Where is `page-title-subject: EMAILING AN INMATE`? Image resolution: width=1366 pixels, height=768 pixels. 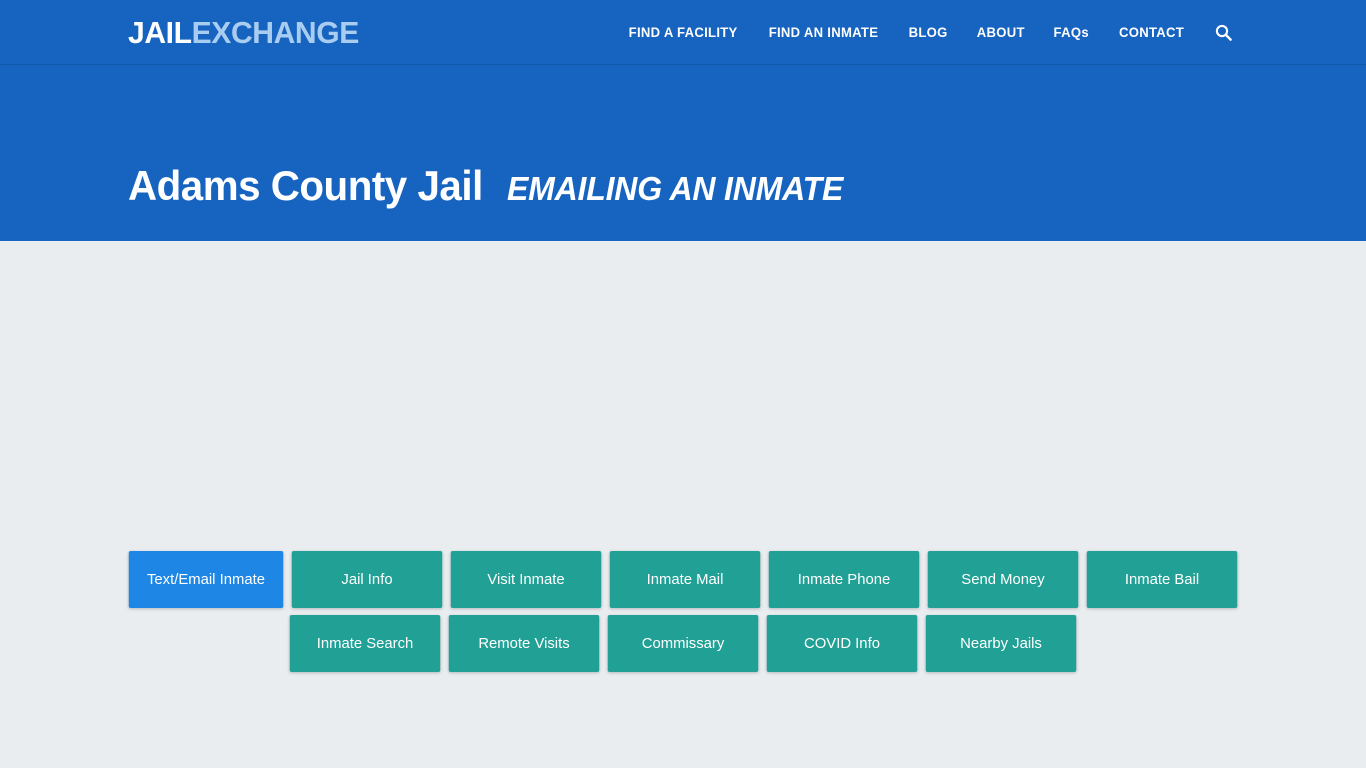 page-title-subject: EMAILING AN INMATE is located at coordinates (674, 188).